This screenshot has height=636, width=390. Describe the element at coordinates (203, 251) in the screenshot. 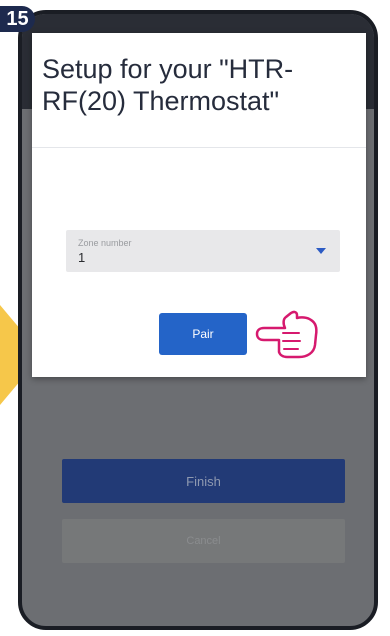

I see `zone-number-select: Zone number 1` at that location.